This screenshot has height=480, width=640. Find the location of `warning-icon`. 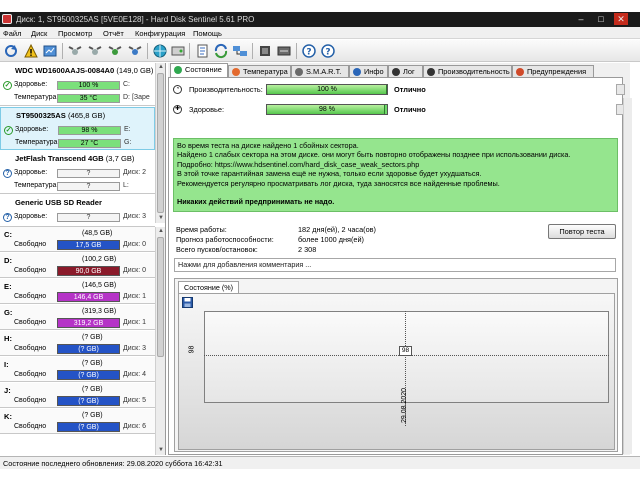

warning-icon is located at coordinates (31, 51).